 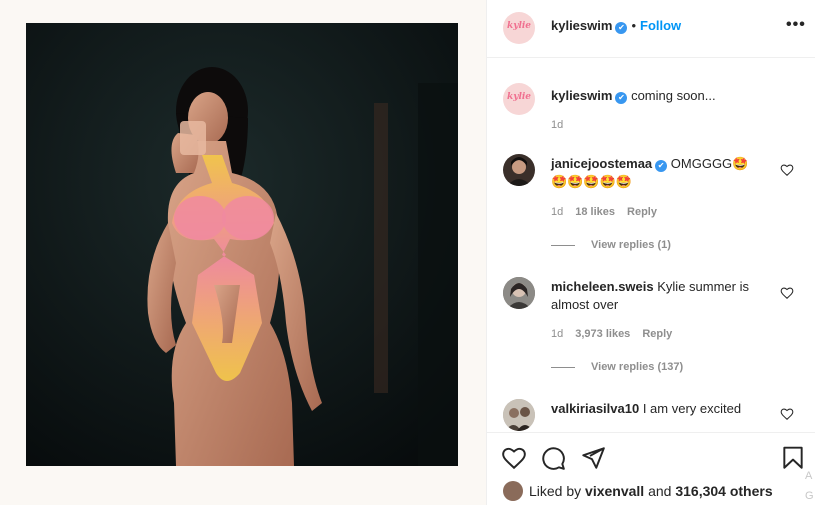 What do you see at coordinates (591, 181) in the screenshot?
I see `comment-text-line2: 🤩🤩🤩🤩🤩` at bounding box center [591, 181].